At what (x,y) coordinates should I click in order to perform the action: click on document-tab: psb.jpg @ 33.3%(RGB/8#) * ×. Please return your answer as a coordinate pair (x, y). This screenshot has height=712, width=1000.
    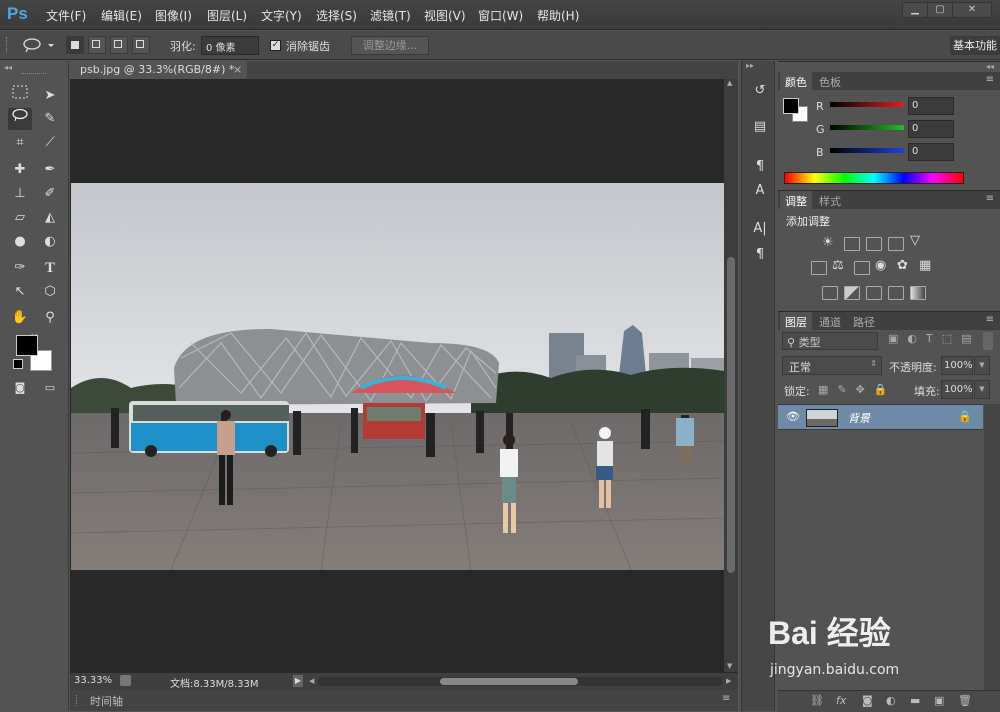
    Looking at the image, I should click on (158, 70).